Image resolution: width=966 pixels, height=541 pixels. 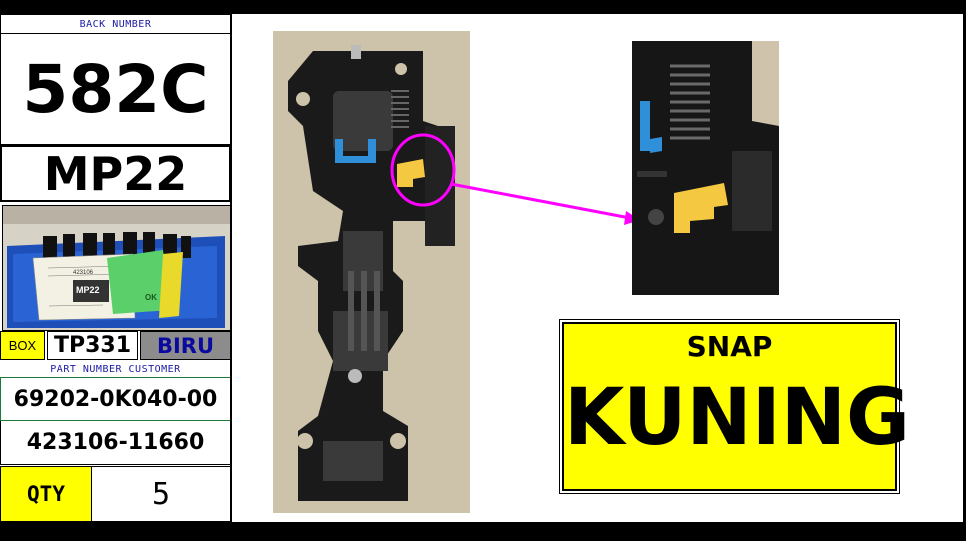 What do you see at coordinates (729, 346) in the screenshot?
I see `snap-title: SNAP` at bounding box center [729, 346].